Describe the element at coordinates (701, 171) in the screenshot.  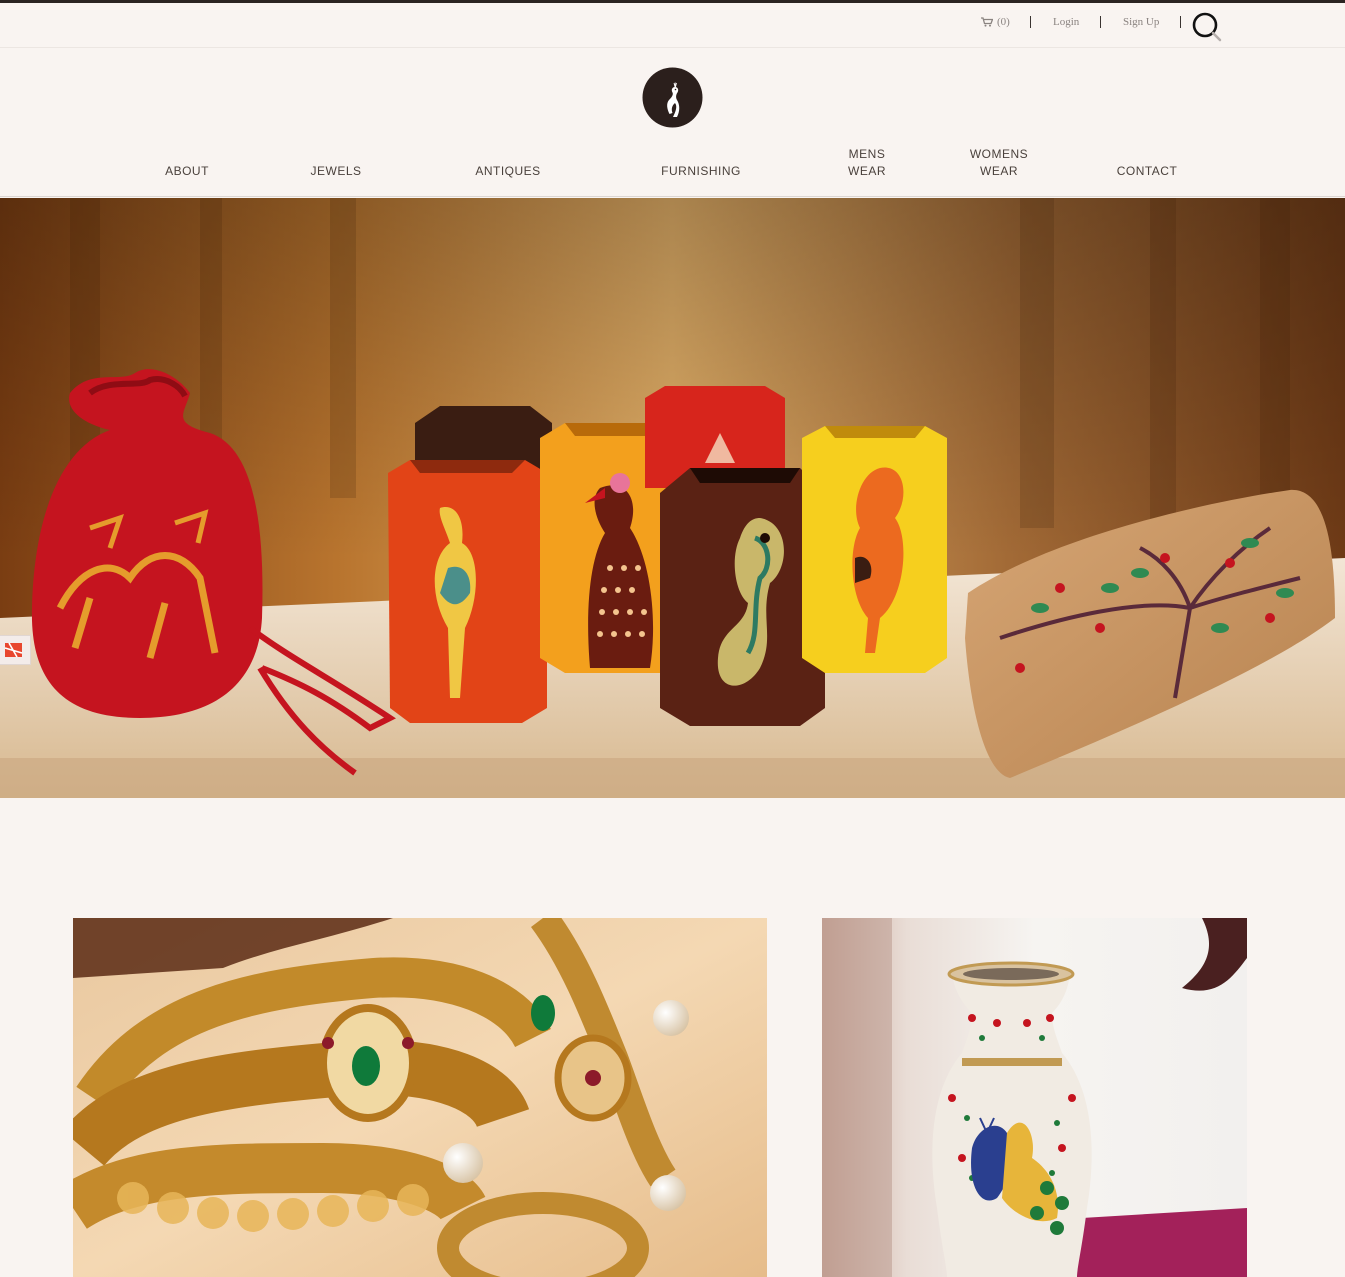
I see `nav-furnishing: FURNISHING` at that location.